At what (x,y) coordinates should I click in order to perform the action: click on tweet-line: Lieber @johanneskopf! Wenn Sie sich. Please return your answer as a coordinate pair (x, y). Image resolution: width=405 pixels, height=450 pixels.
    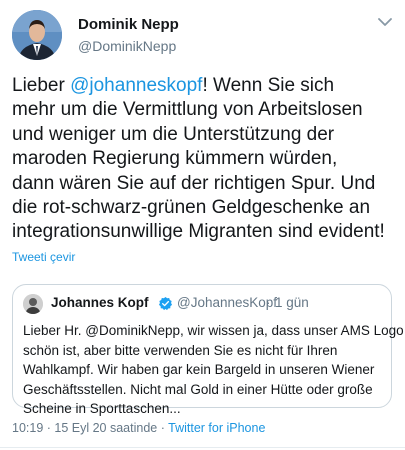
    Looking at the image, I should click on (206, 86).